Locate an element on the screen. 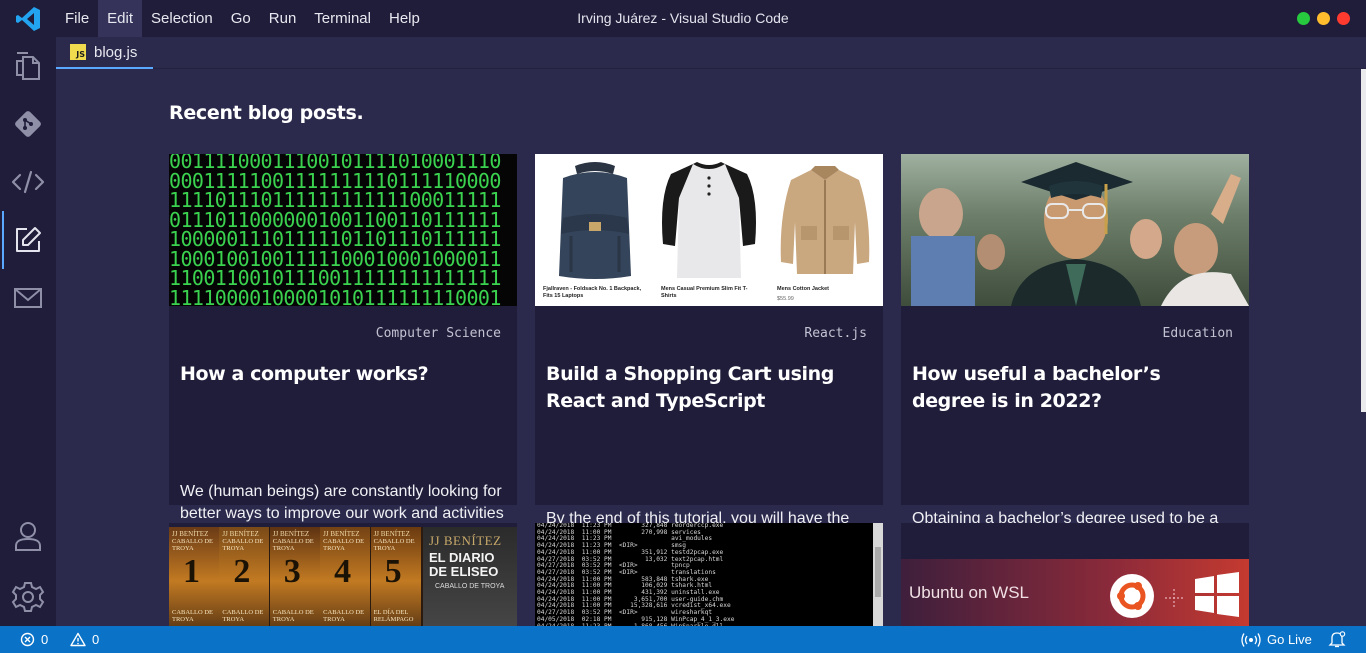 The width and height of the screenshot is (1366, 653). minimize-button is located at coordinates (1323, 18).